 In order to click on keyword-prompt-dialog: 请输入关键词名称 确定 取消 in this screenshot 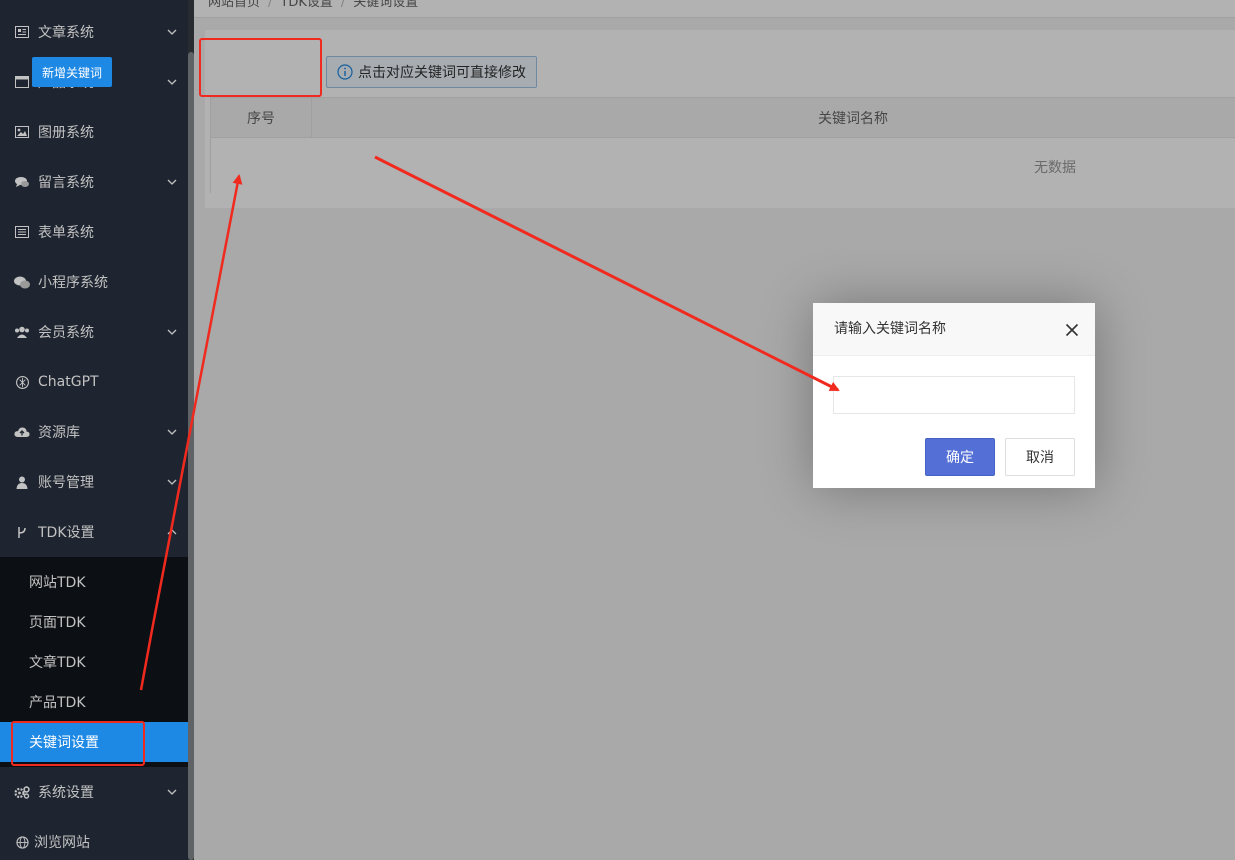, I will do `click(954, 395)`.